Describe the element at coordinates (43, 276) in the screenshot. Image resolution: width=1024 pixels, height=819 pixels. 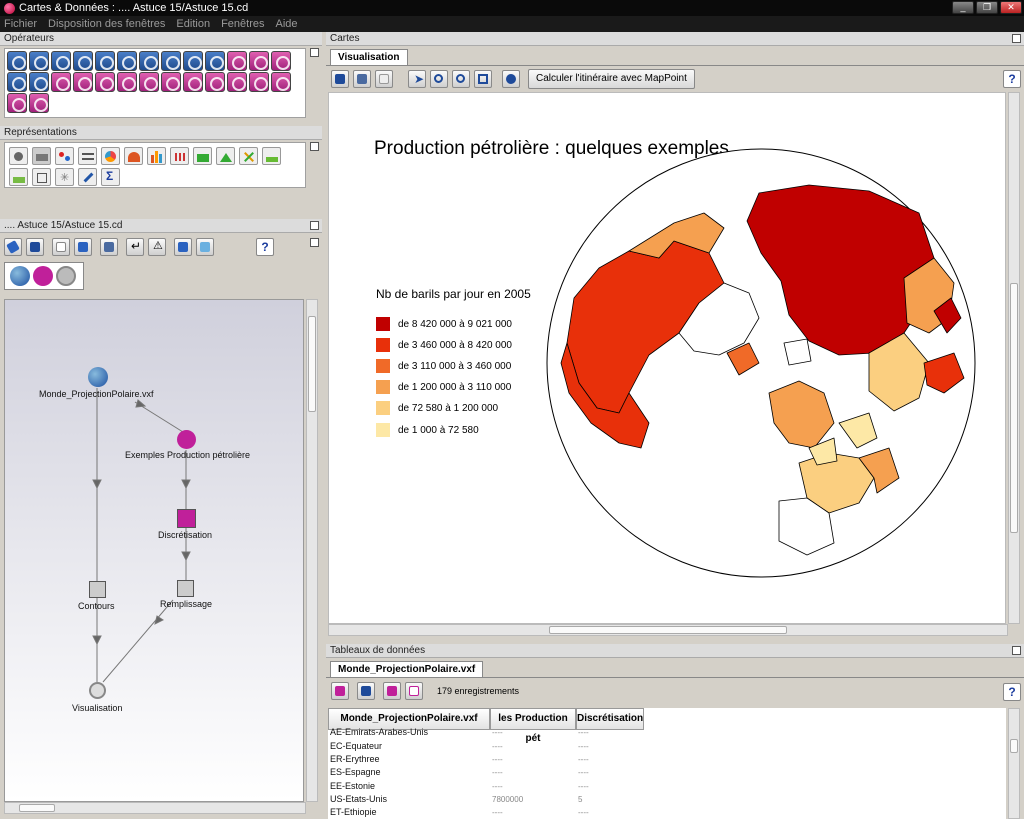
I see `data-icon` at that location.